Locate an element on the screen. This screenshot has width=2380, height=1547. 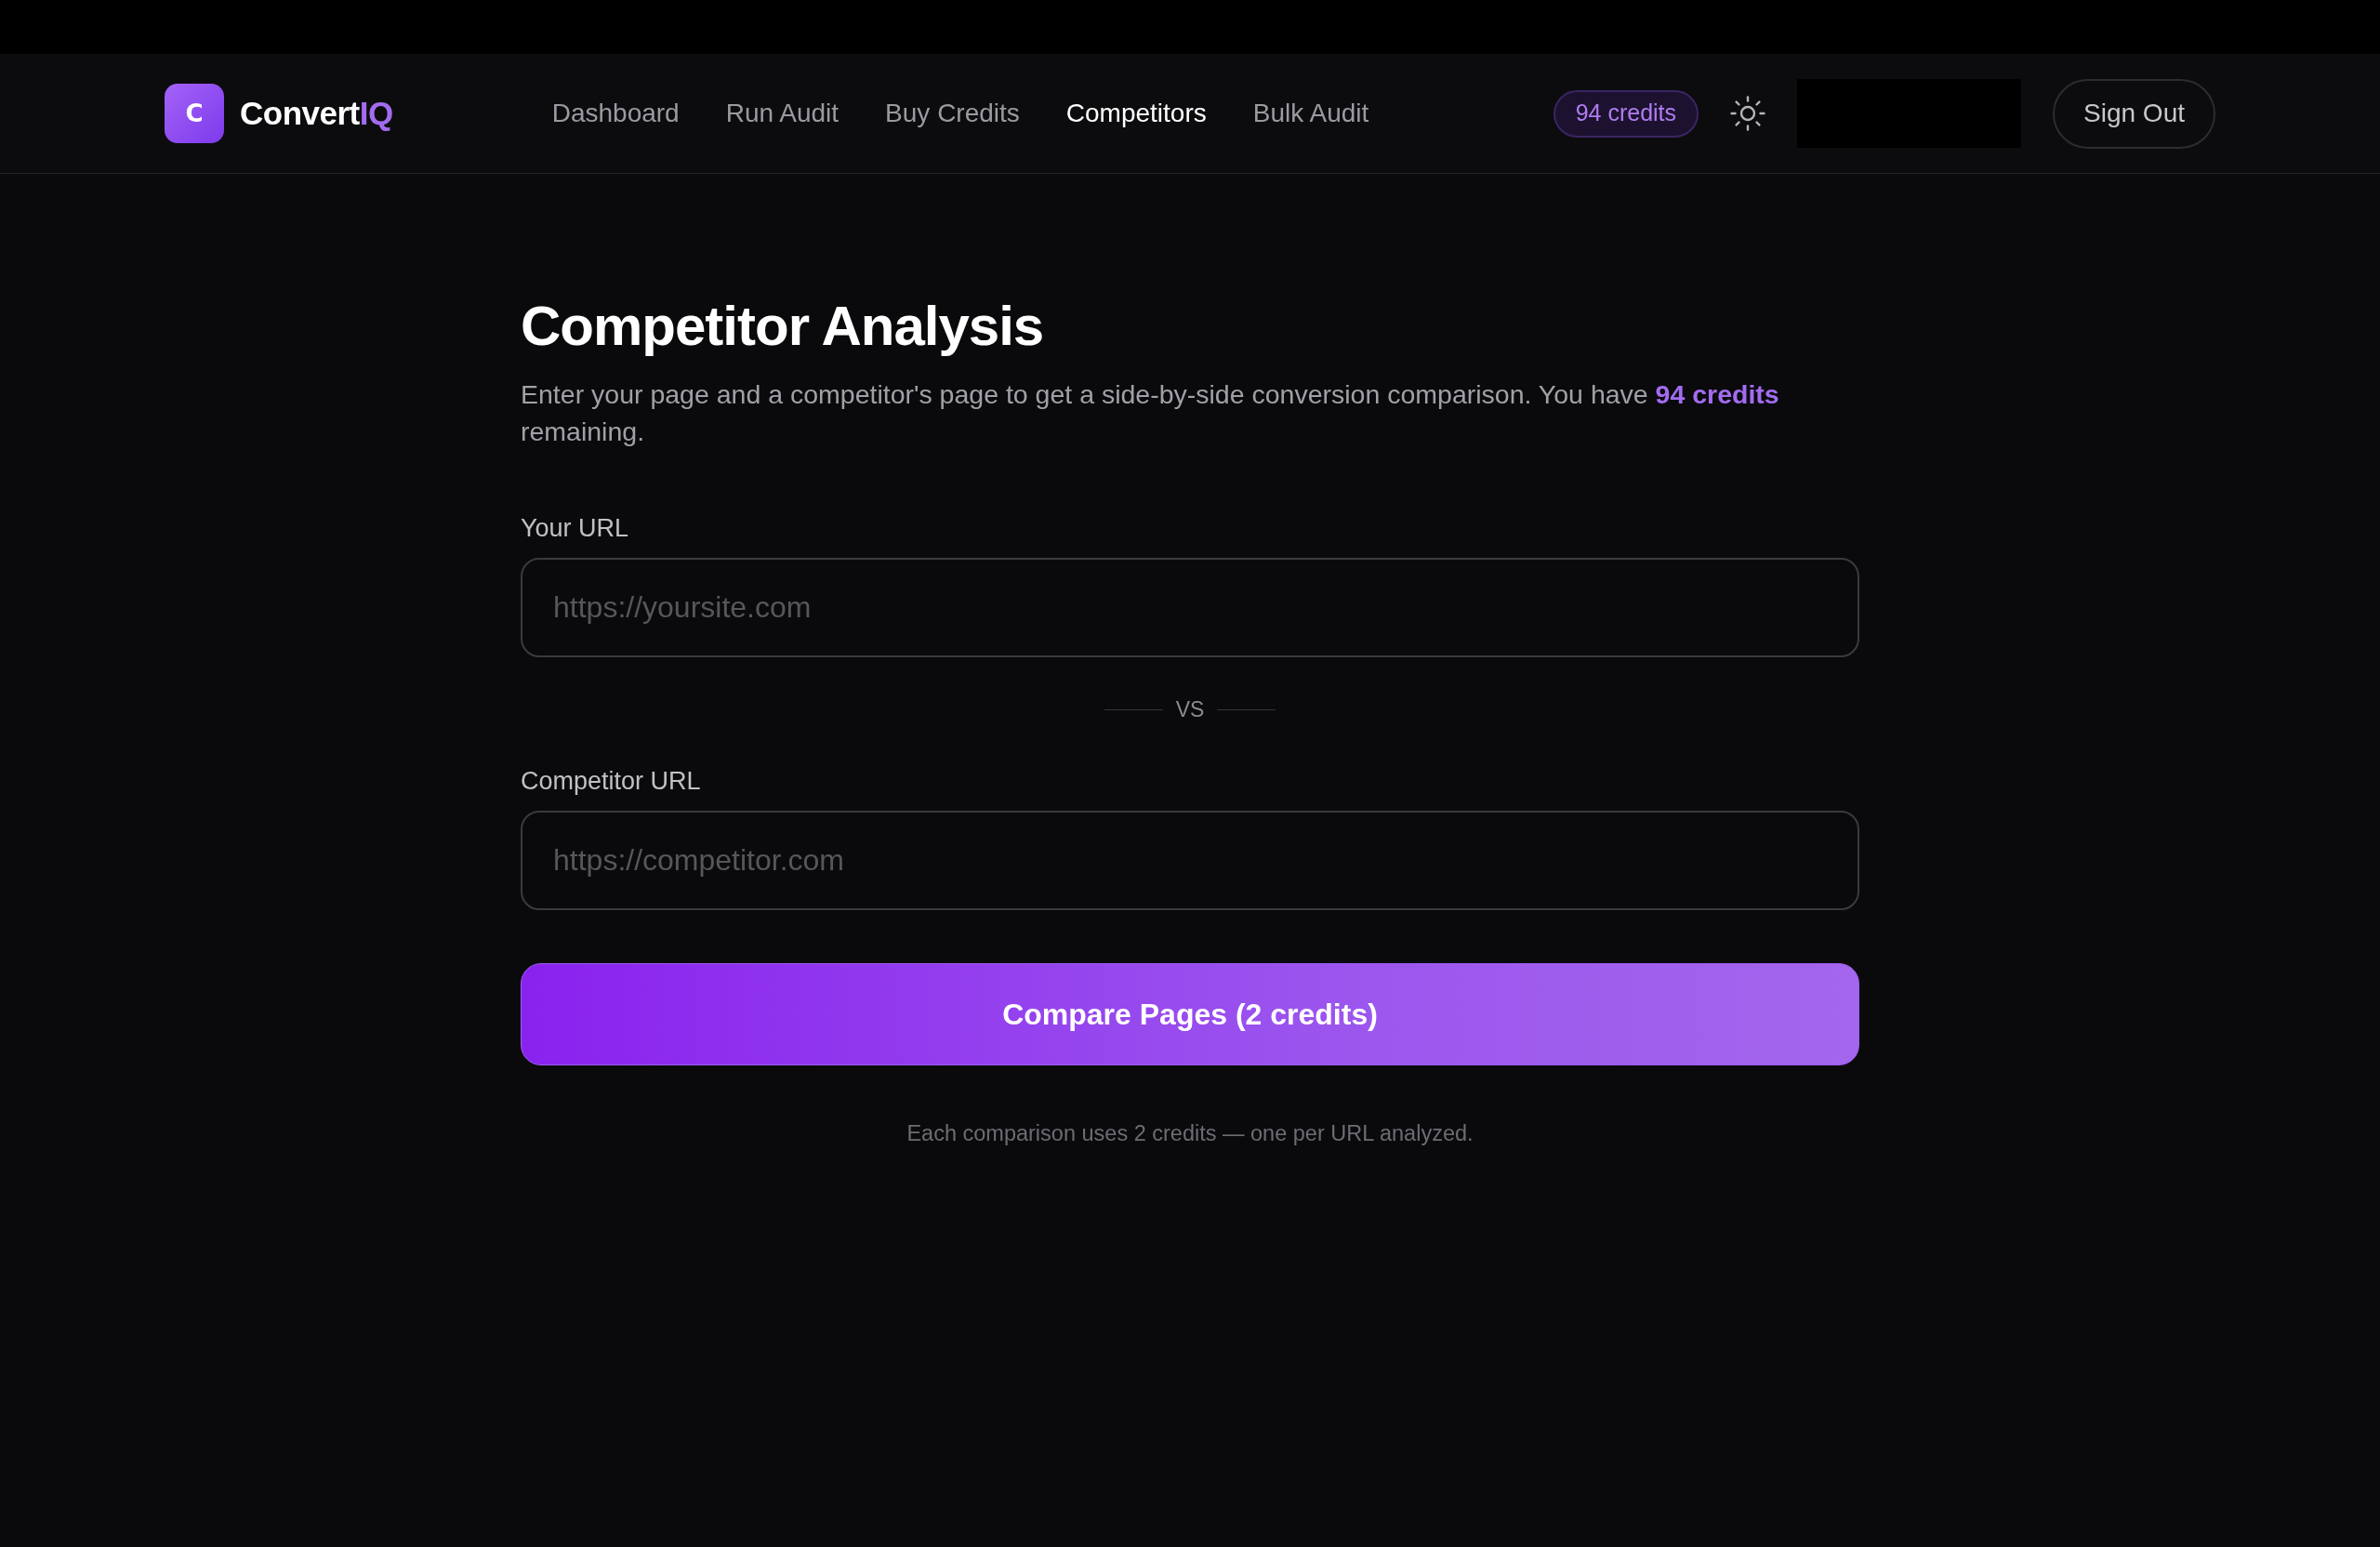
field-label: Competitor URL is located at coordinates (611, 781).